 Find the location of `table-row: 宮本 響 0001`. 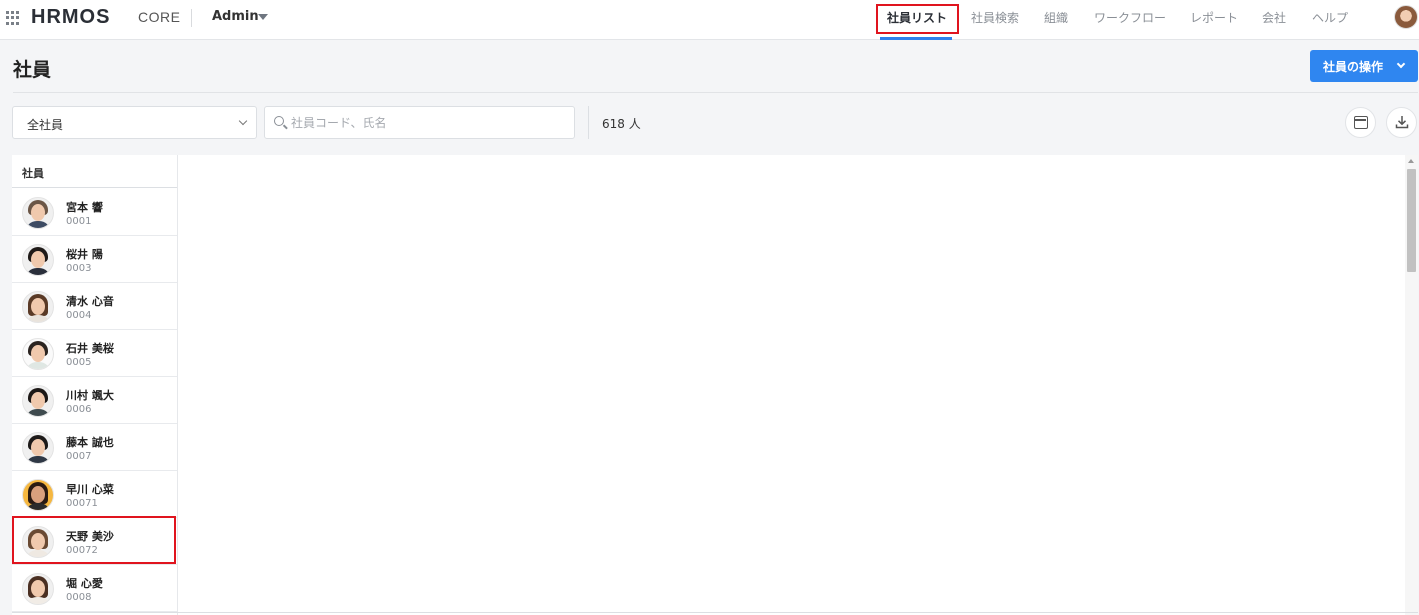

table-row: 宮本 響 0001 is located at coordinates (94, 212).